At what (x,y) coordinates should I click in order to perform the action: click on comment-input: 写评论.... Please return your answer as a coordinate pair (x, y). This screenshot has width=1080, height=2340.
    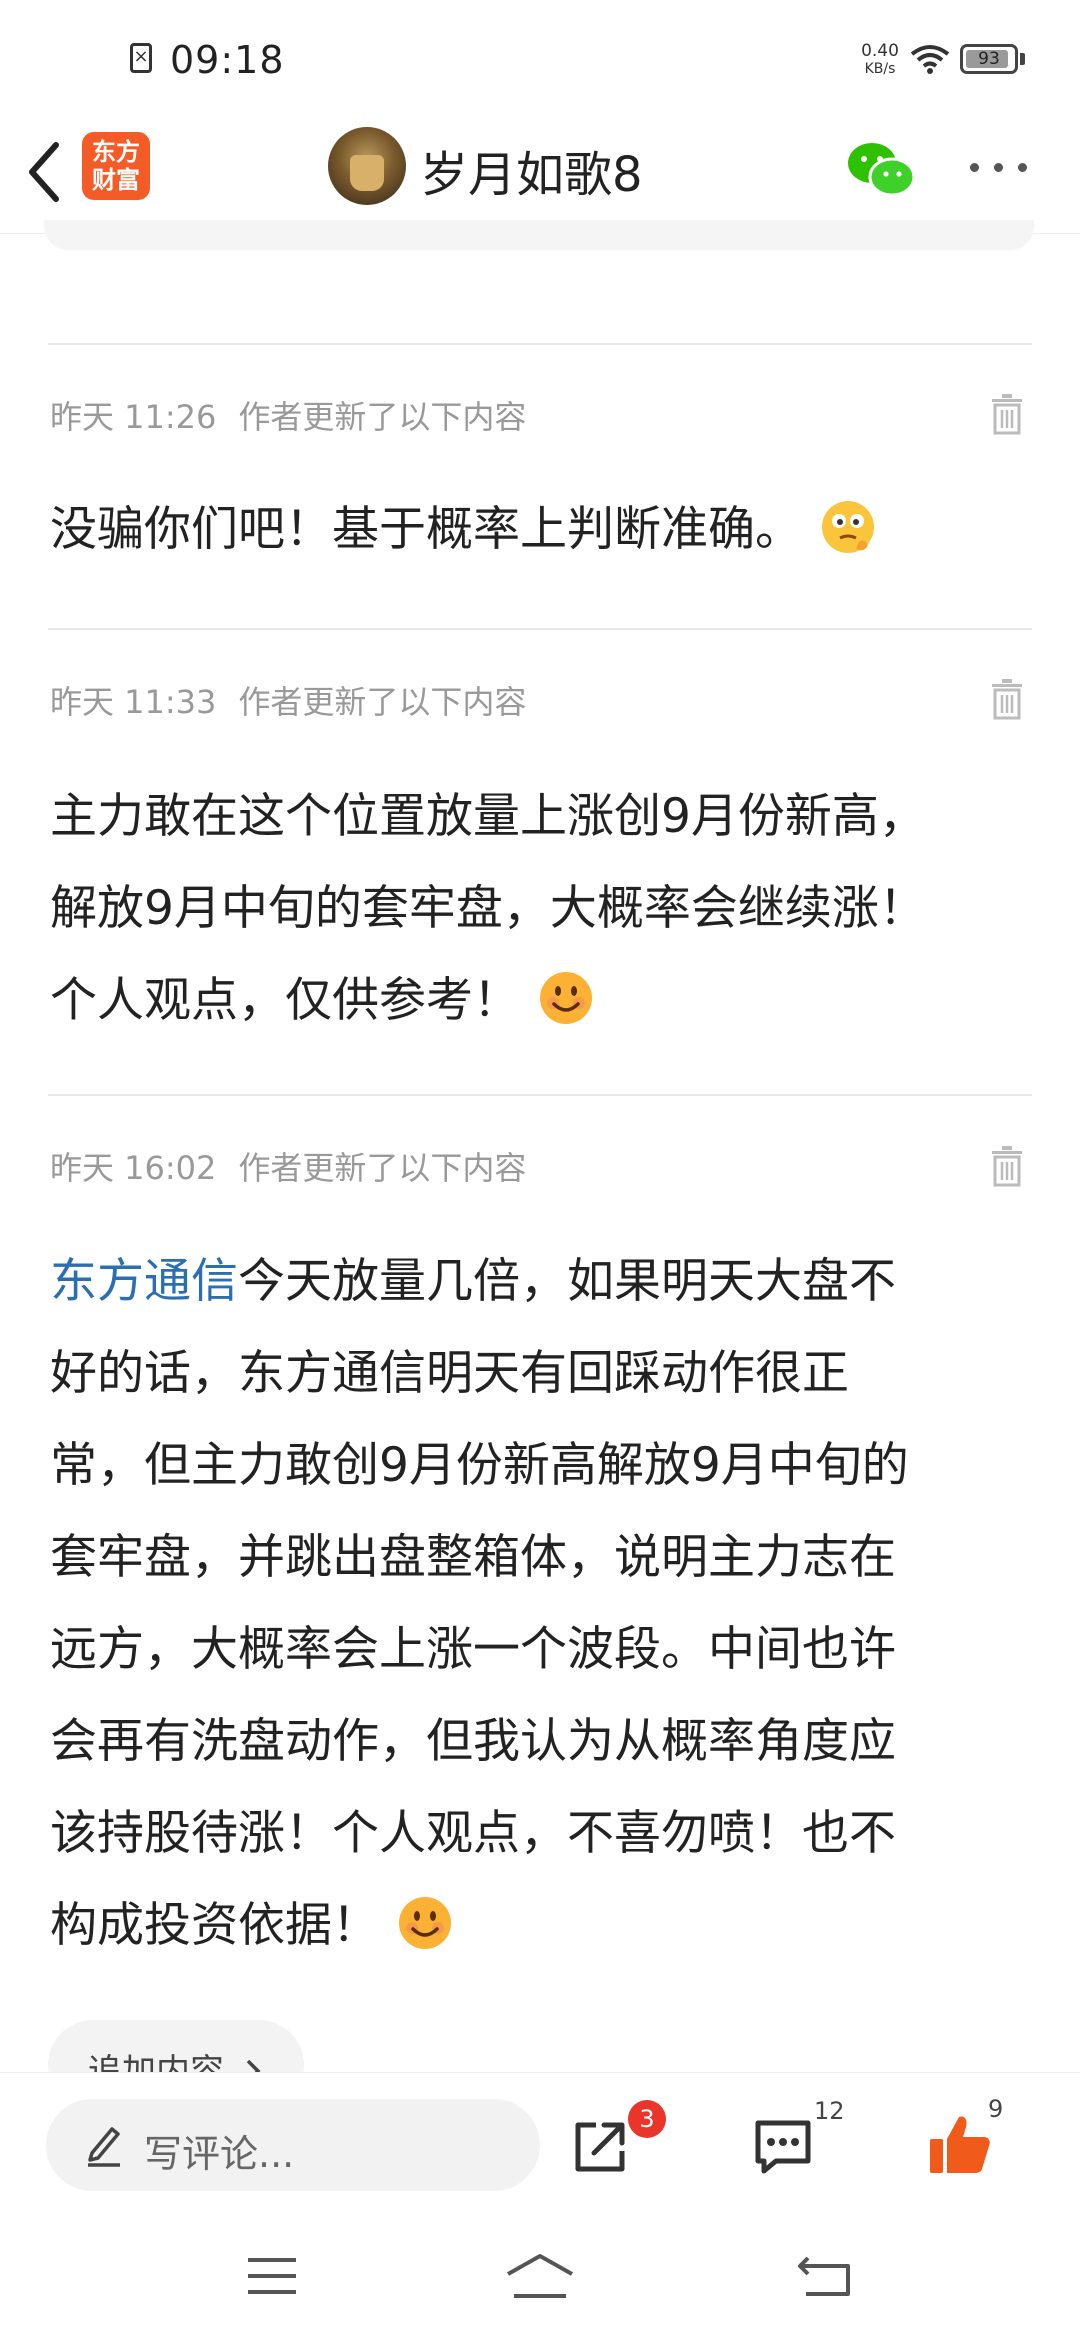
    Looking at the image, I should click on (293, 2145).